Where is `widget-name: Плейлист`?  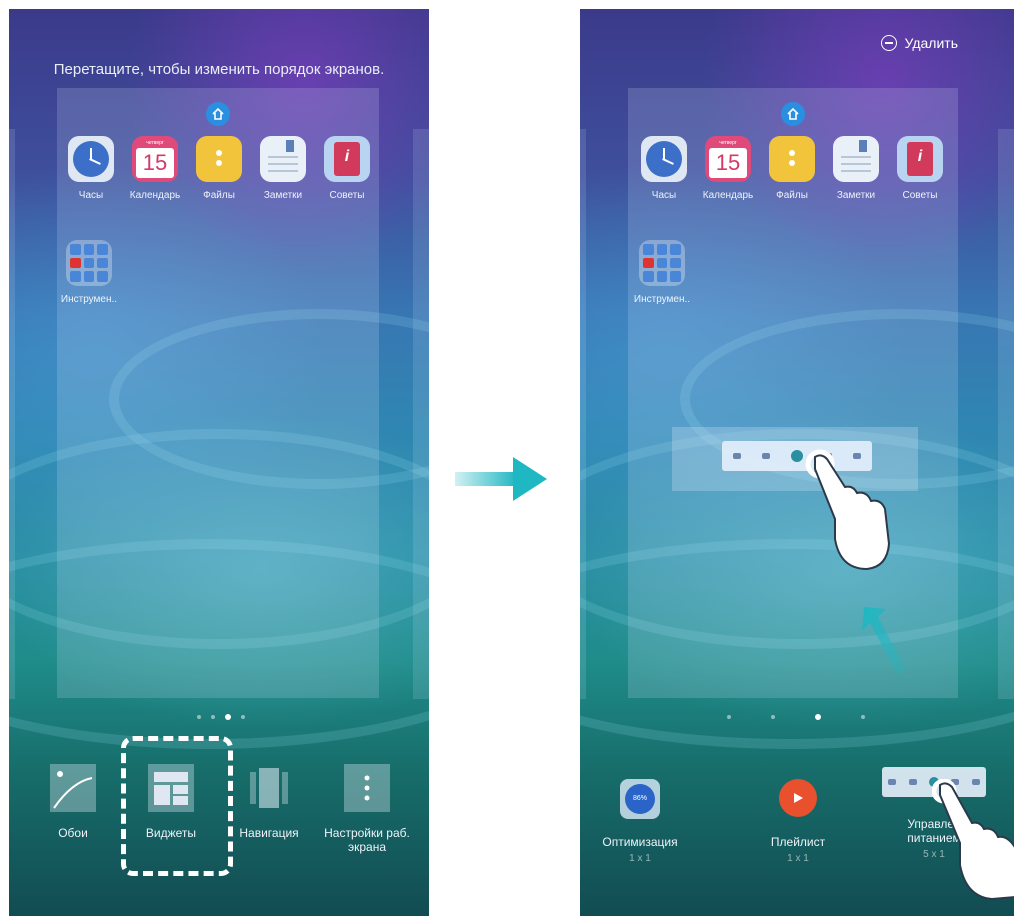 widget-name: Плейлист is located at coordinates (798, 842).